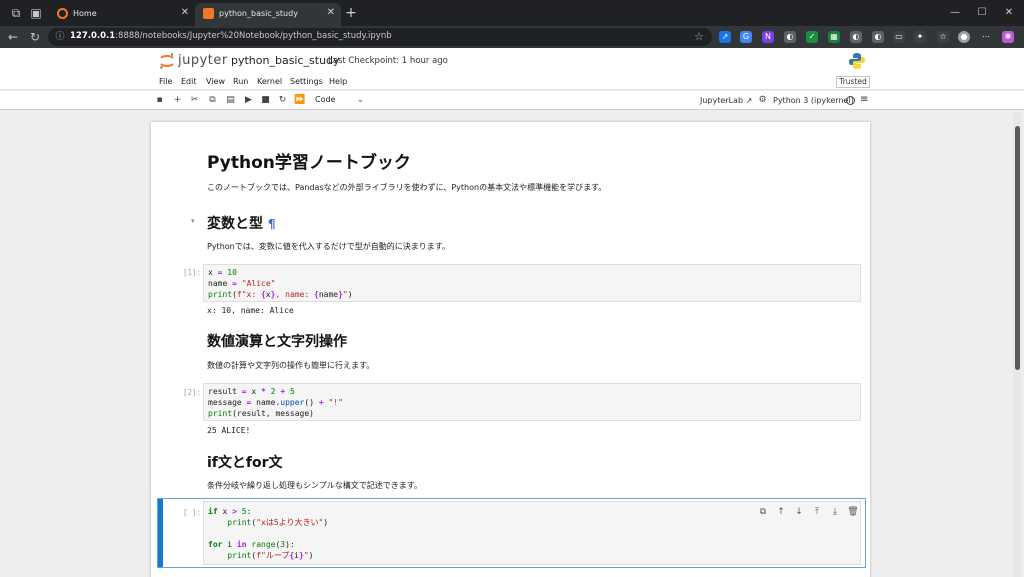 This screenshot has width=1024, height=577. What do you see at coordinates (799, 512) in the screenshot?
I see `move-down-icon: ↓` at bounding box center [799, 512].